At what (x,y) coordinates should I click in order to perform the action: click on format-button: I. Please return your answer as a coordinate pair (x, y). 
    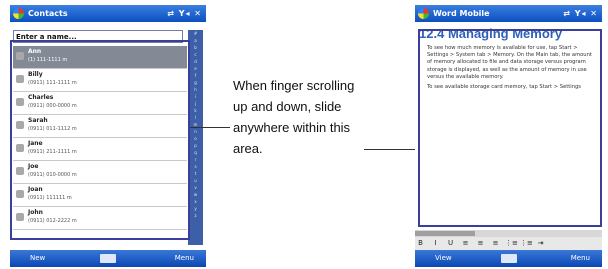
    Looking at the image, I should click on (435, 243).